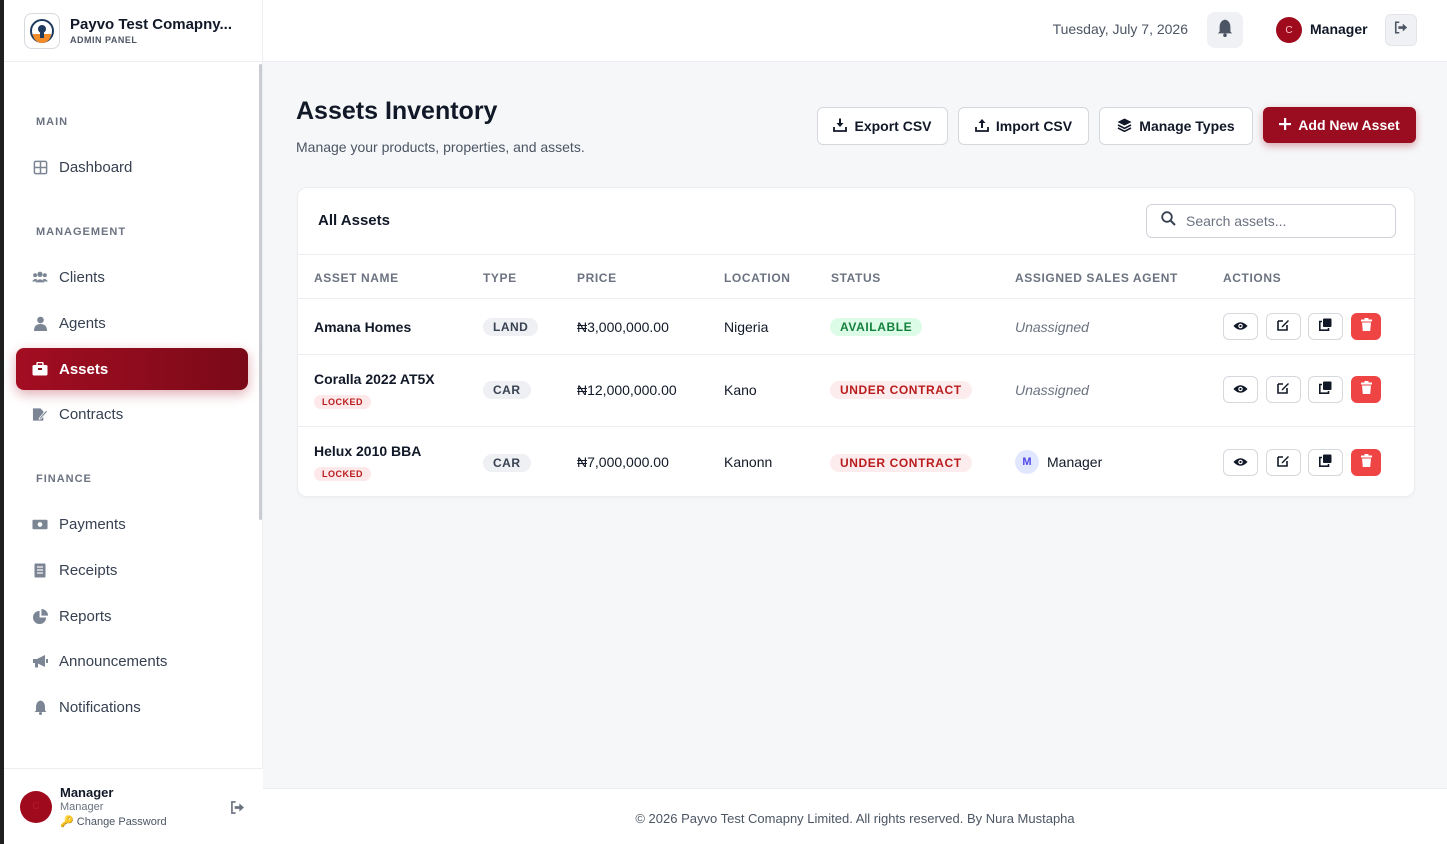 This screenshot has width=1447, height=844. I want to click on col-type: TYPE, so click(500, 278).